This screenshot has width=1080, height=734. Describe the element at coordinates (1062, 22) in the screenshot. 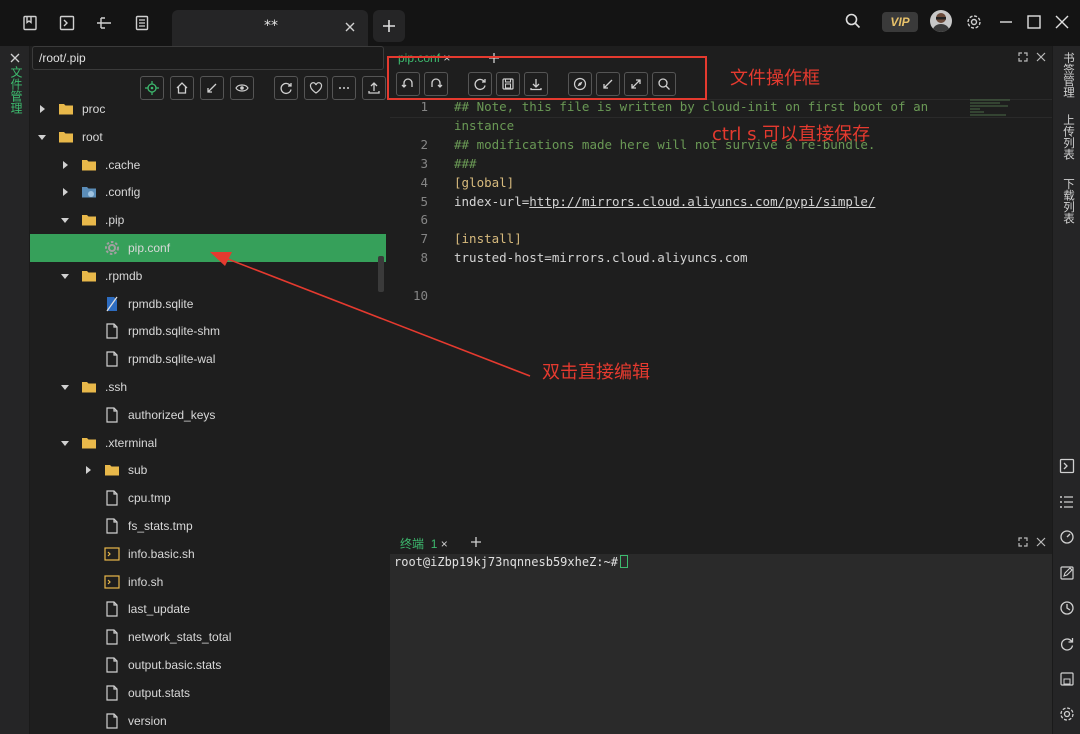

I see `window-close-icon` at that location.